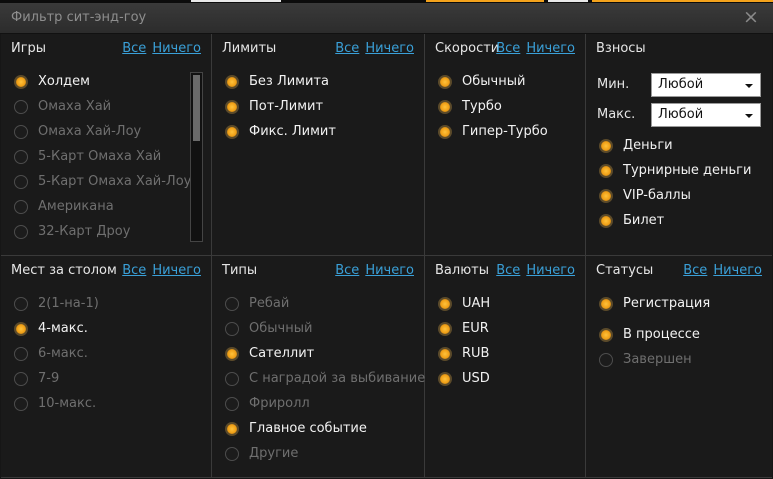  What do you see at coordinates (681, 114) in the screenshot?
I see `max-buyin-value: Любой` at bounding box center [681, 114].